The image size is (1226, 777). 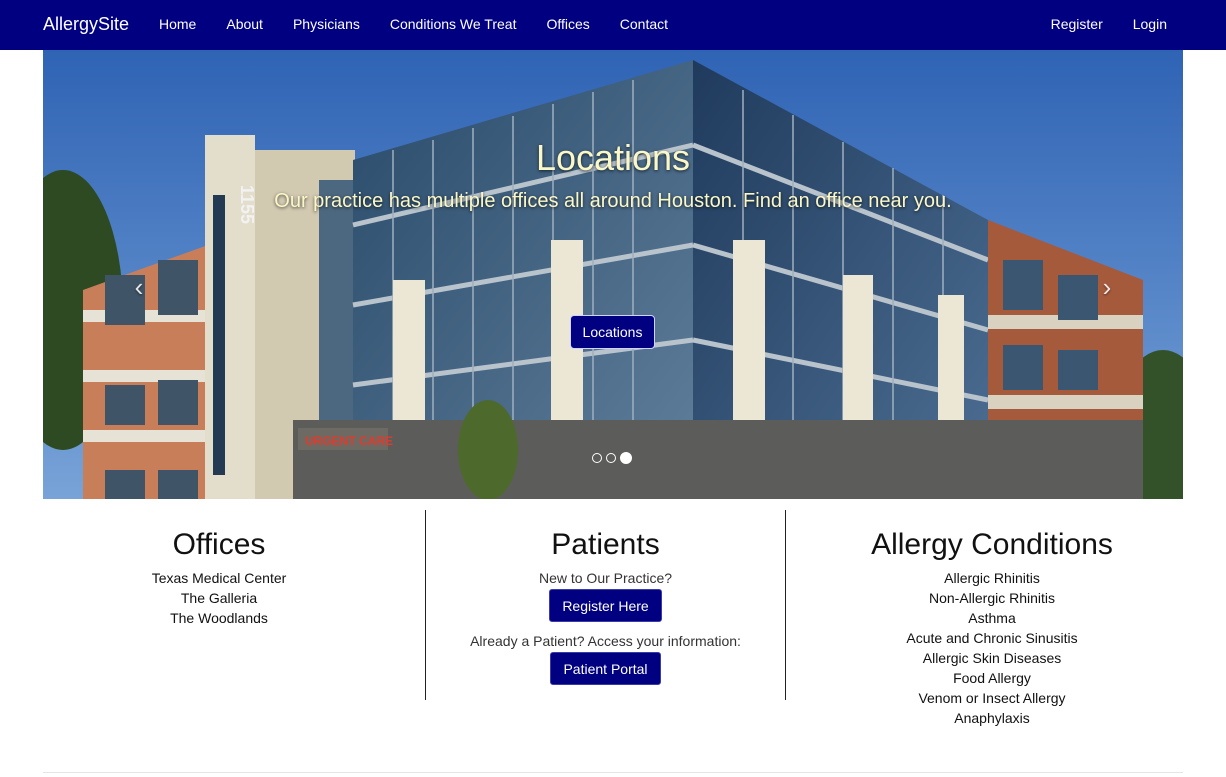 I want to click on register-here-button: Register Here, so click(x=605, y=605).